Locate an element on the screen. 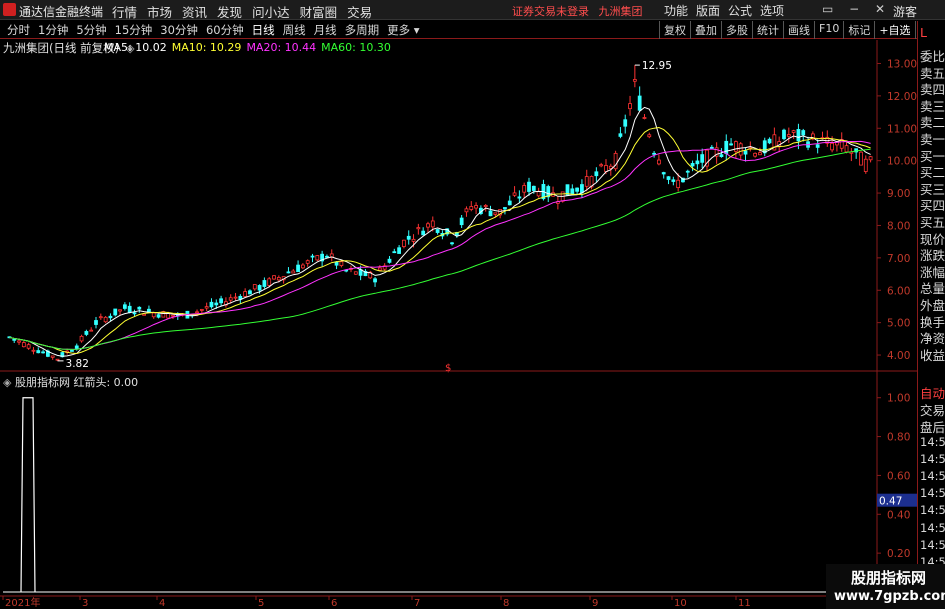  y-tick-label-3: 10.00 is located at coordinates (902, 162).